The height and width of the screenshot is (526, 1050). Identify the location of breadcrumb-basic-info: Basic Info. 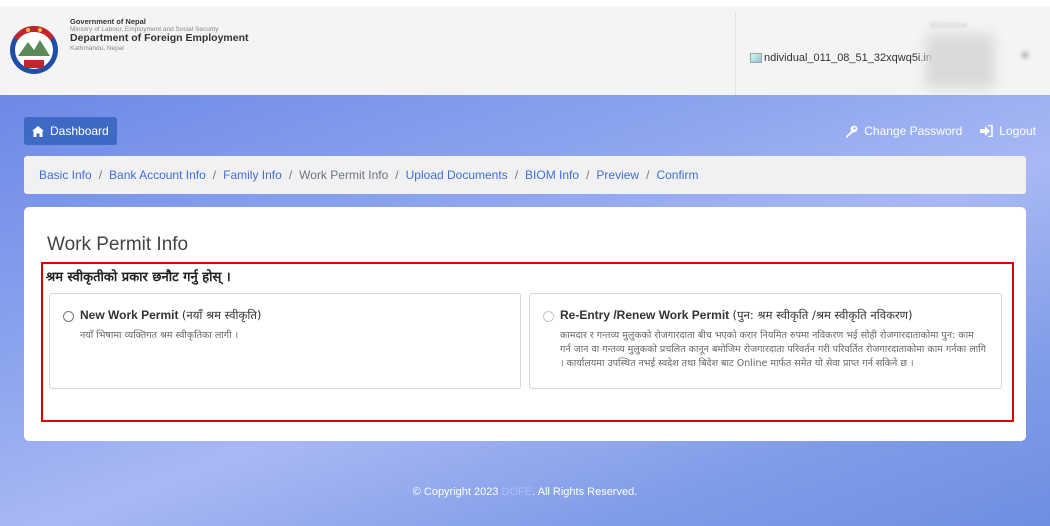
(65, 175).